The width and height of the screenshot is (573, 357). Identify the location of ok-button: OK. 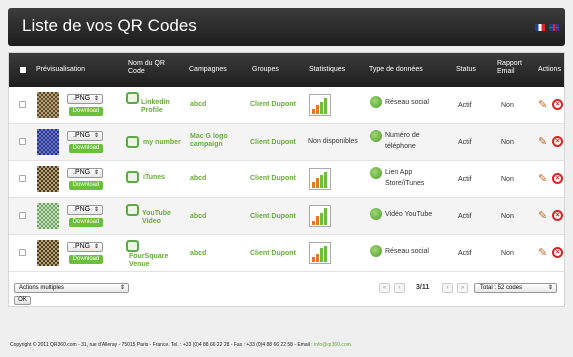
(22, 300).